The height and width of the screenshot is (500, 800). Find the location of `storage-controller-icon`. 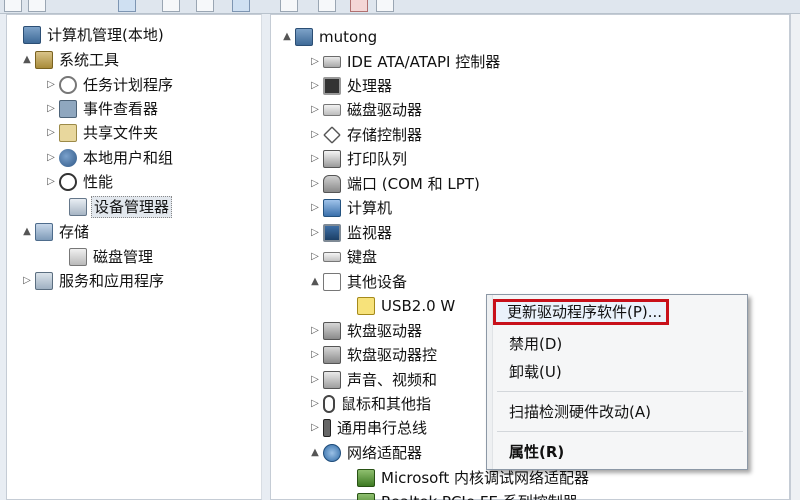

storage-controller-icon is located at coordinates (332, 135).